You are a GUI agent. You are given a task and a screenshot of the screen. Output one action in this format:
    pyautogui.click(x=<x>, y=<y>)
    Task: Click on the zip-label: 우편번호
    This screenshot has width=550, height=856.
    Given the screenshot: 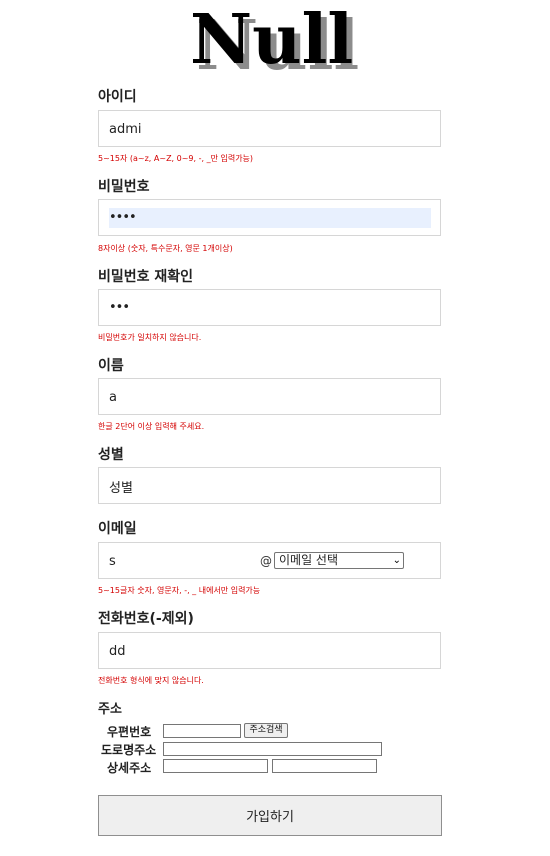 What is the action you would take?
    pyautogui.click(x=129, y=732)
    